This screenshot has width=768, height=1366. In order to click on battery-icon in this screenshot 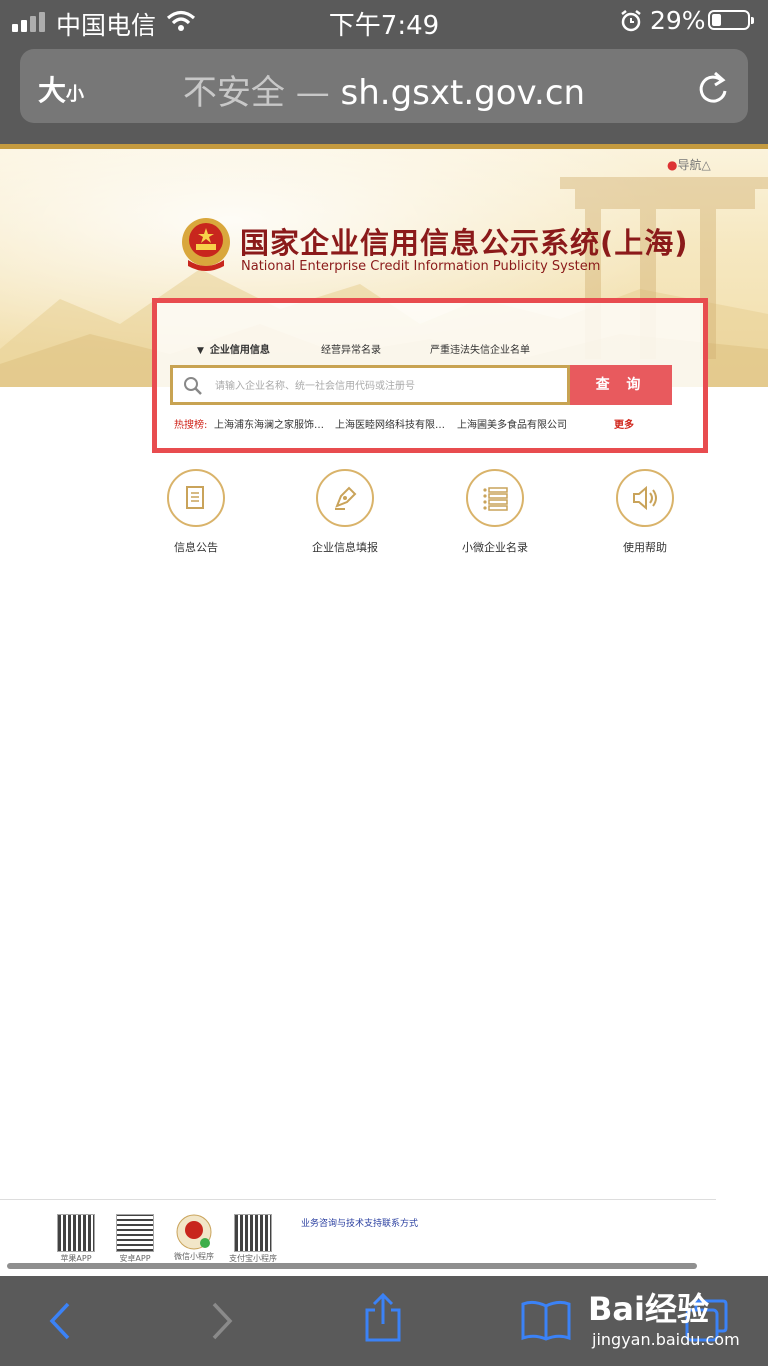, I will do `click(731, 20)`.